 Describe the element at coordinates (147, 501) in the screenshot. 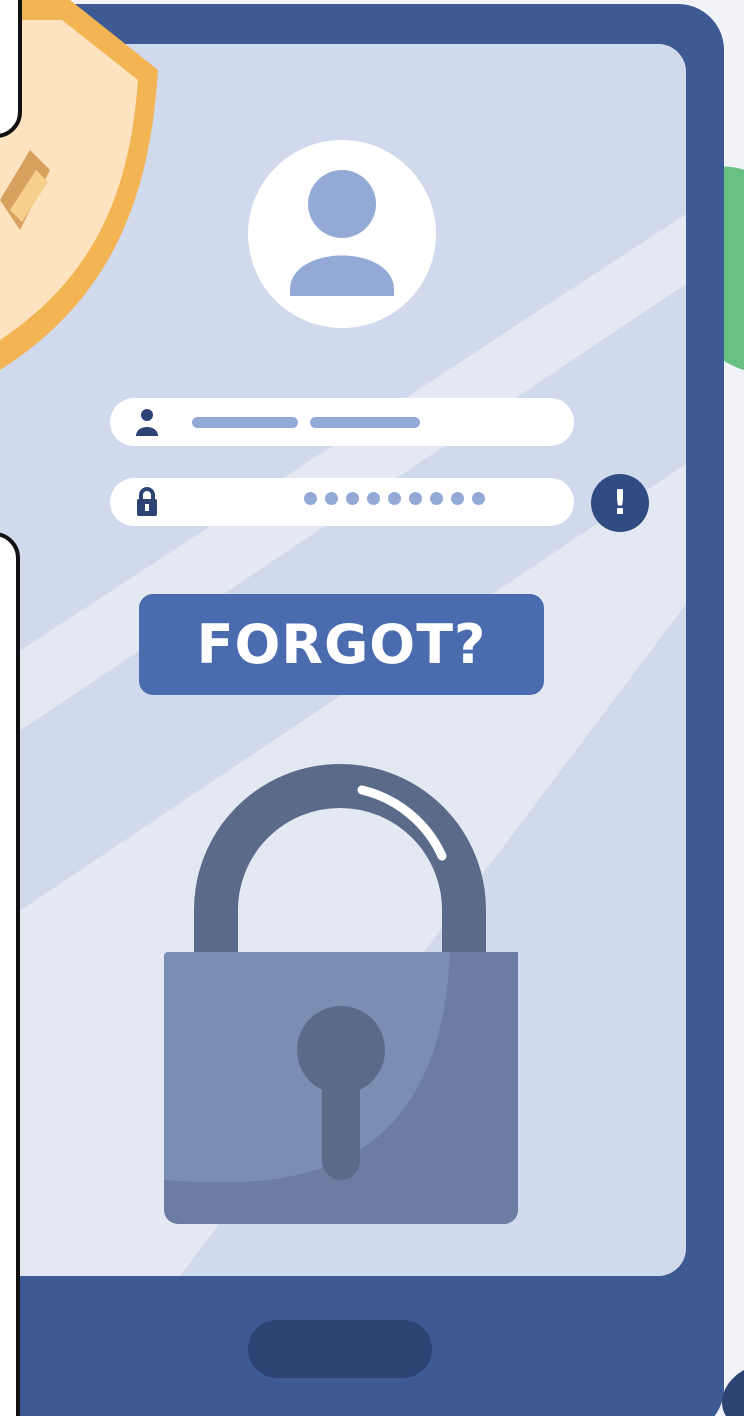

I see `lock-icon` at that location.